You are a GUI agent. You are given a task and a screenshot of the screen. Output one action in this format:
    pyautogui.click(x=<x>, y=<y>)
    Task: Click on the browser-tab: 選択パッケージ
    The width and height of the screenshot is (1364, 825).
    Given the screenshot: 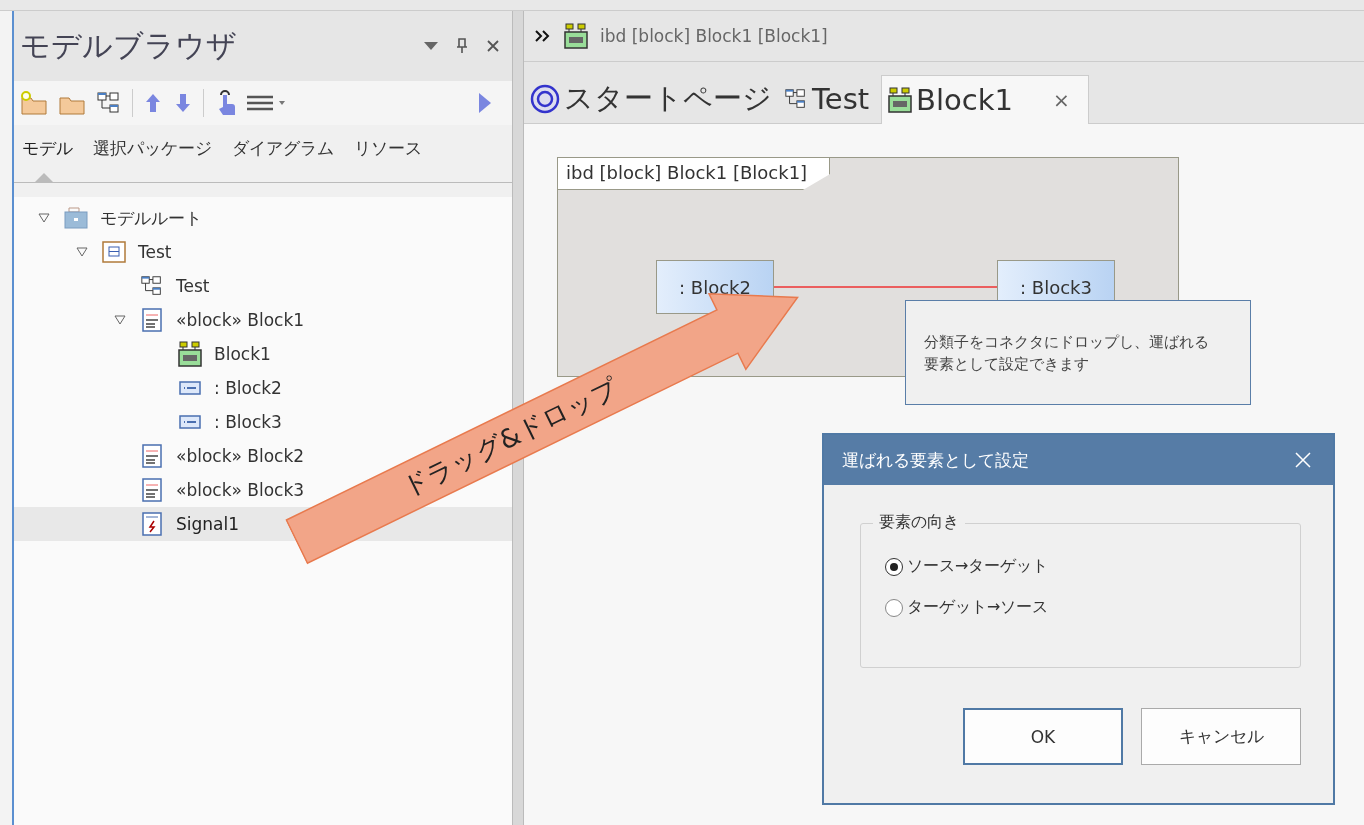 What is the action you would take?
    pyautogui.click(x=152, y=160)
    